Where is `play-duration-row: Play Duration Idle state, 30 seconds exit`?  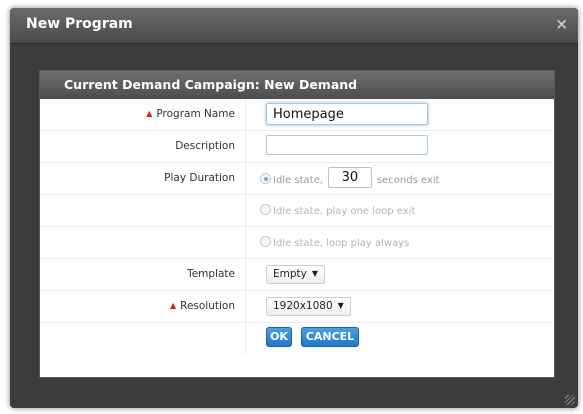 play-duration-row: Play Duration Idle state, 30 seconds exit is located at coordinates (297, 179).